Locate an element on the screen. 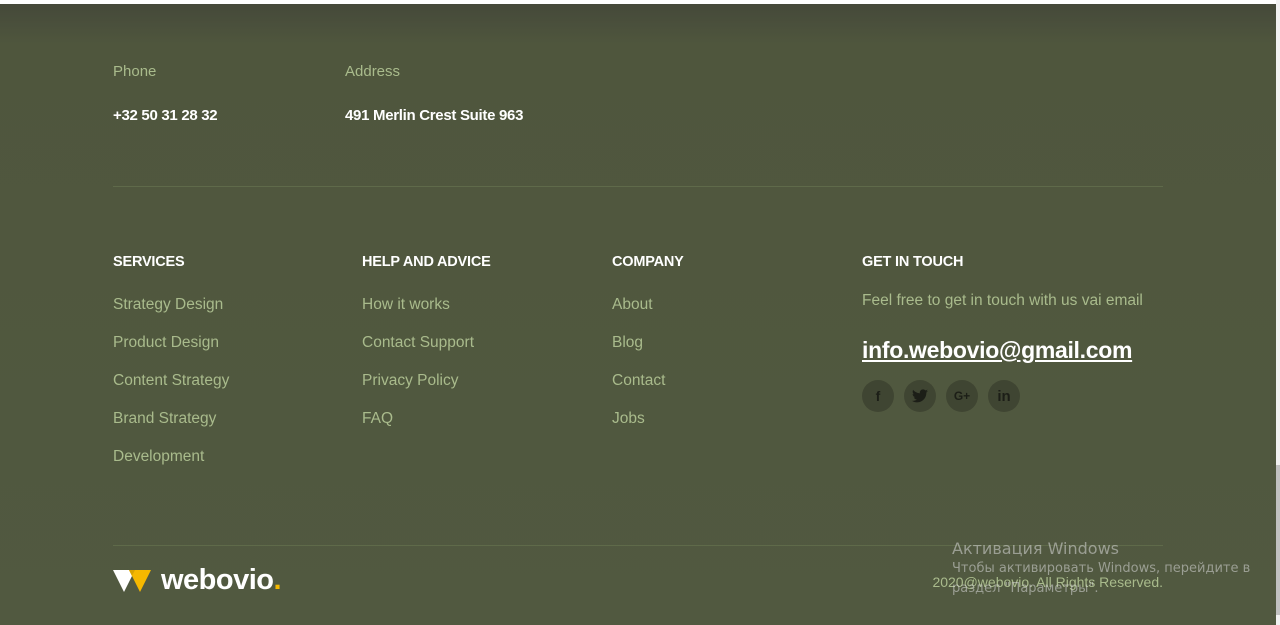 This screenshot has height=625, width=1280. services-link: Product Design is located at coordinates (171, 343).